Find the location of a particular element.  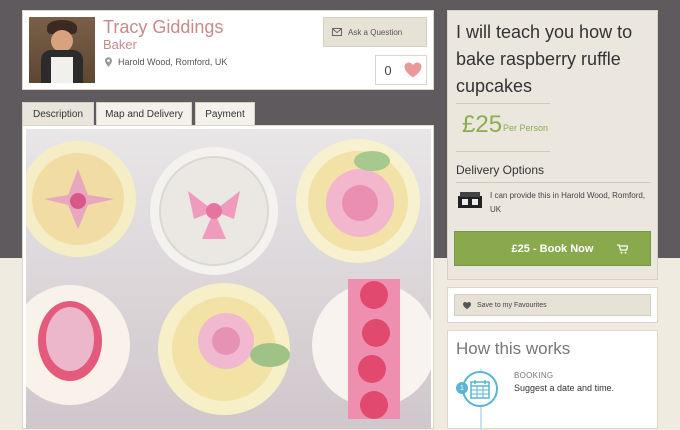

host-name: Tracy Giddings is located at coordinates (163, 27).